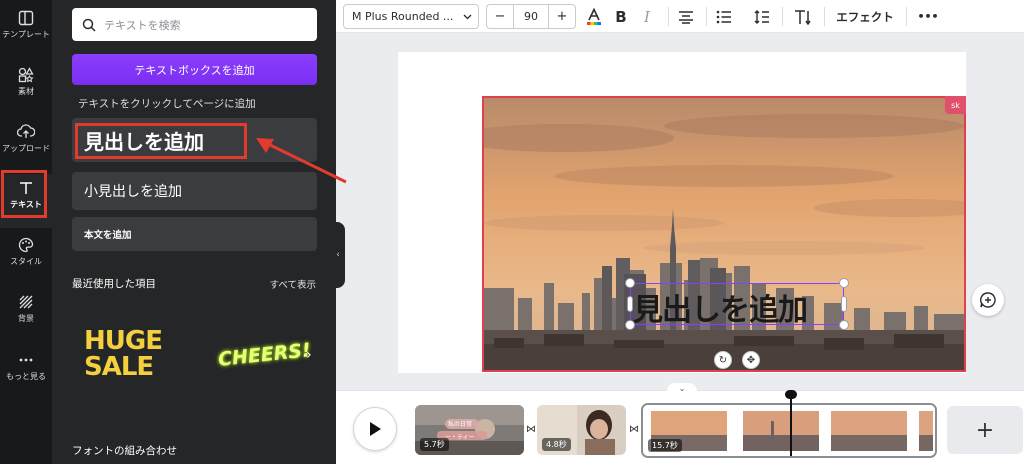 The height and width of the screenshot is (464, 1024). I want to click on rail-item-more: もっと見る, so click(26, 373).